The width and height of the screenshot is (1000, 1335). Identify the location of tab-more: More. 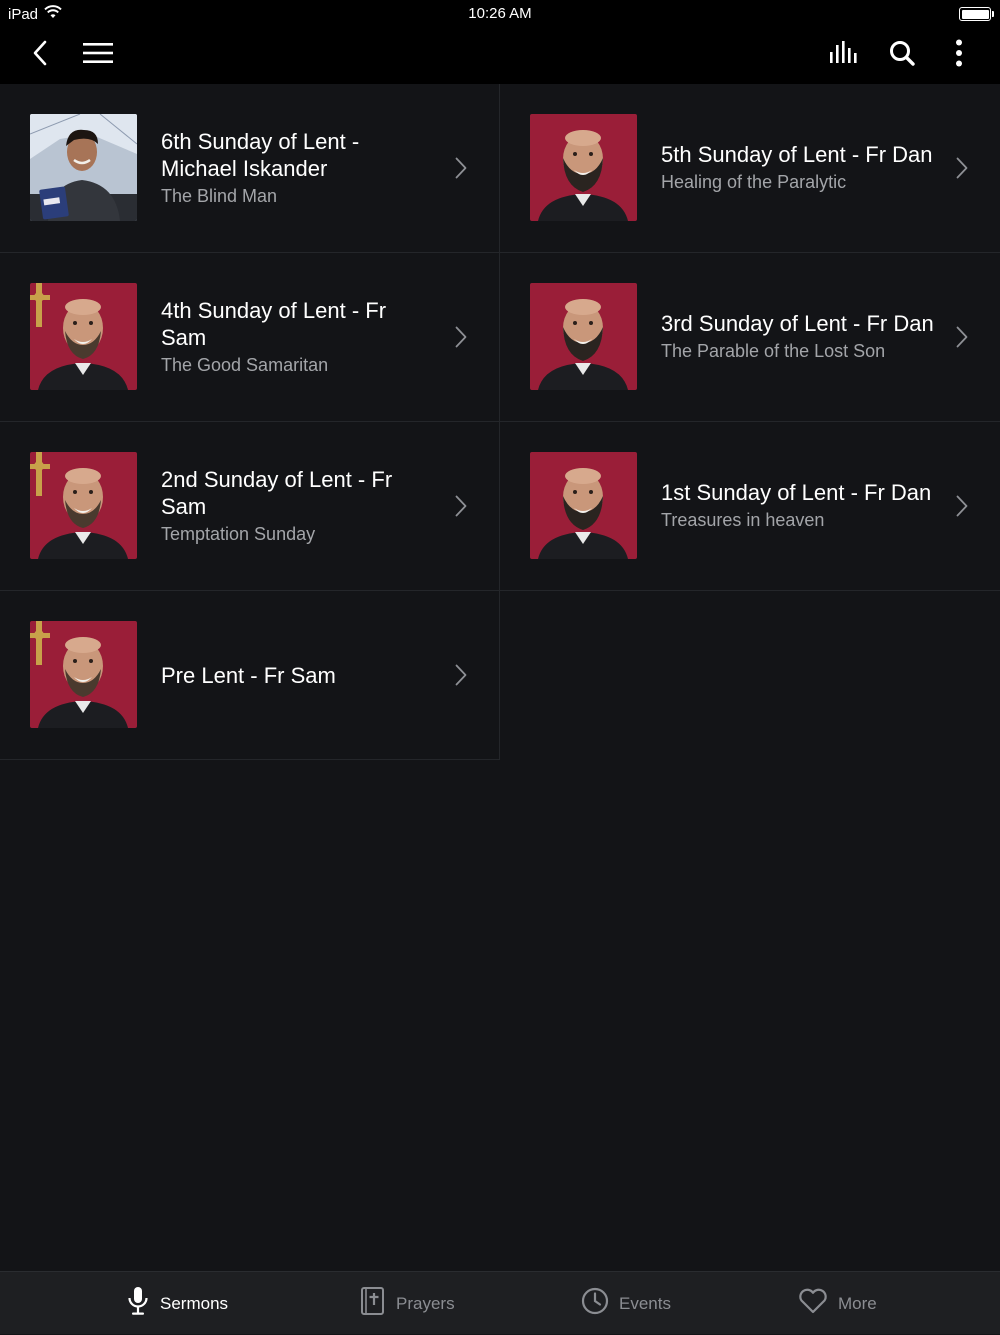
(837, 1303).